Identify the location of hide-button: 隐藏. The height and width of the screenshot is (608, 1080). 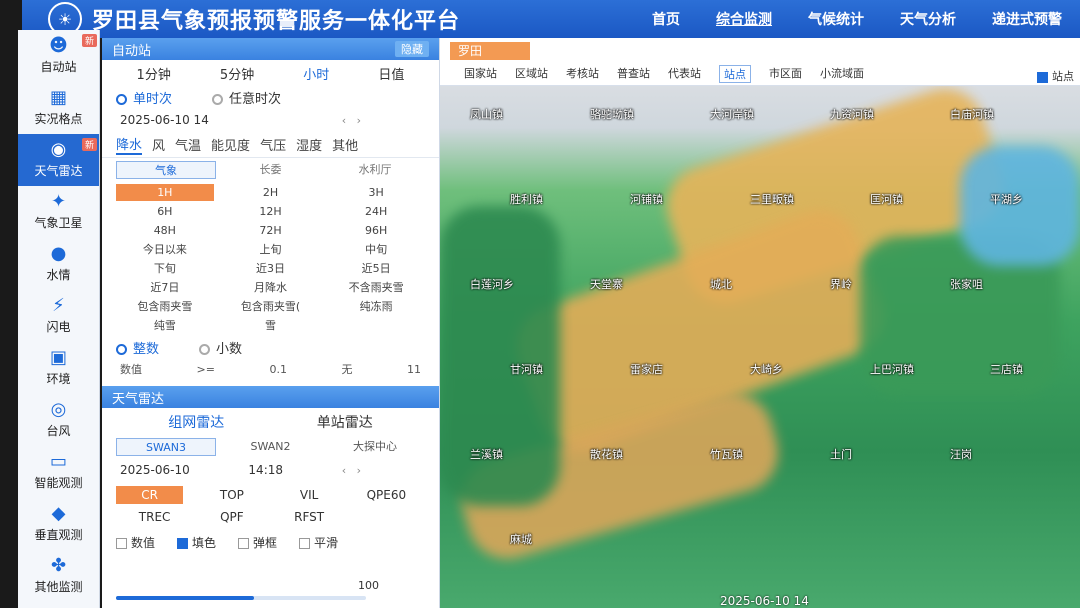
(412, 49).